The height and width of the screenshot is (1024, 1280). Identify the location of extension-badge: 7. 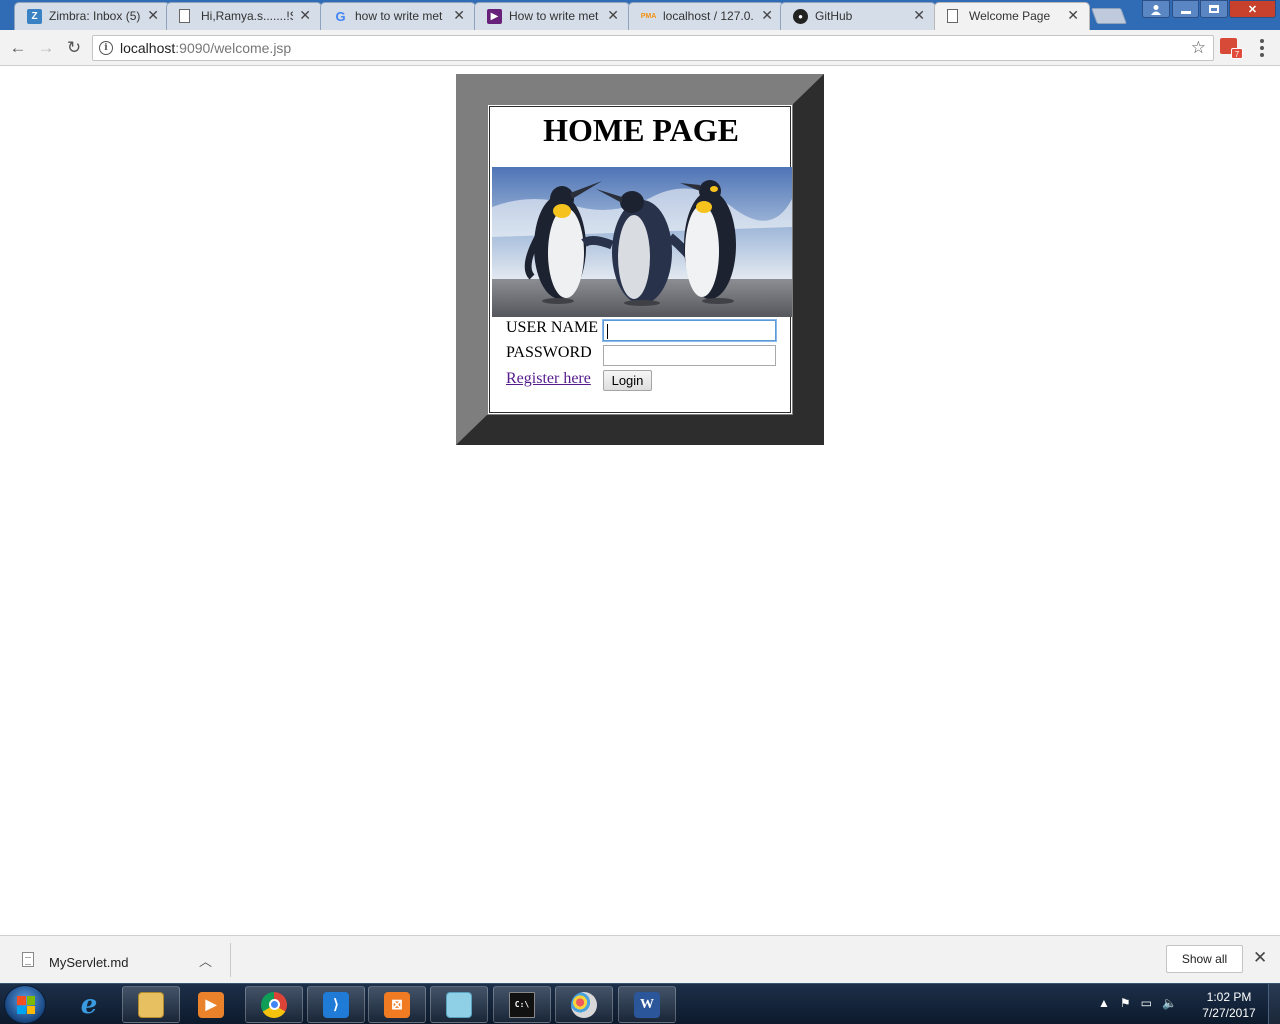
(1237, 53).